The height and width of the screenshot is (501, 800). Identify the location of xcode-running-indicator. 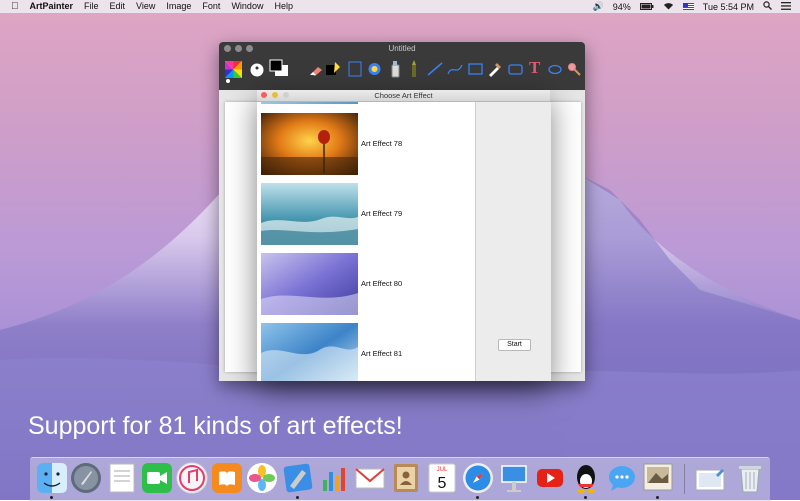
(297, 497).